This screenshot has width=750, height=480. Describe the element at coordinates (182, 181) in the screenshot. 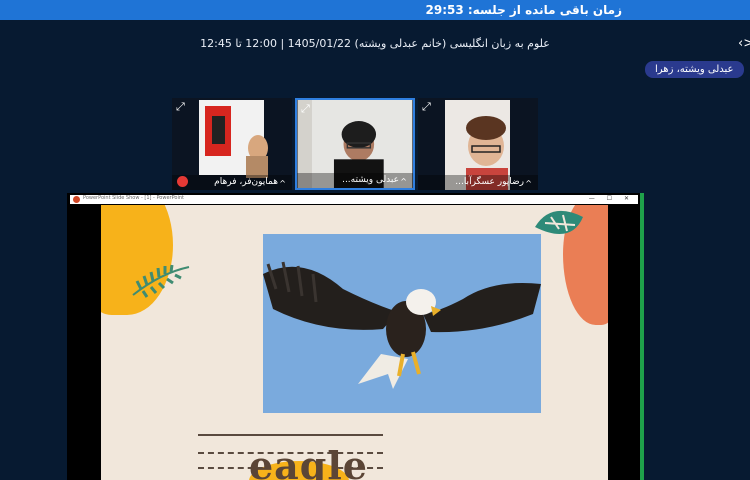

I see `mic-muted-icon` at that location.